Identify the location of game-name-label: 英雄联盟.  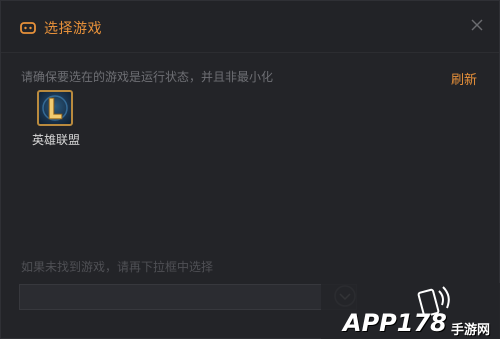
(55, 140).